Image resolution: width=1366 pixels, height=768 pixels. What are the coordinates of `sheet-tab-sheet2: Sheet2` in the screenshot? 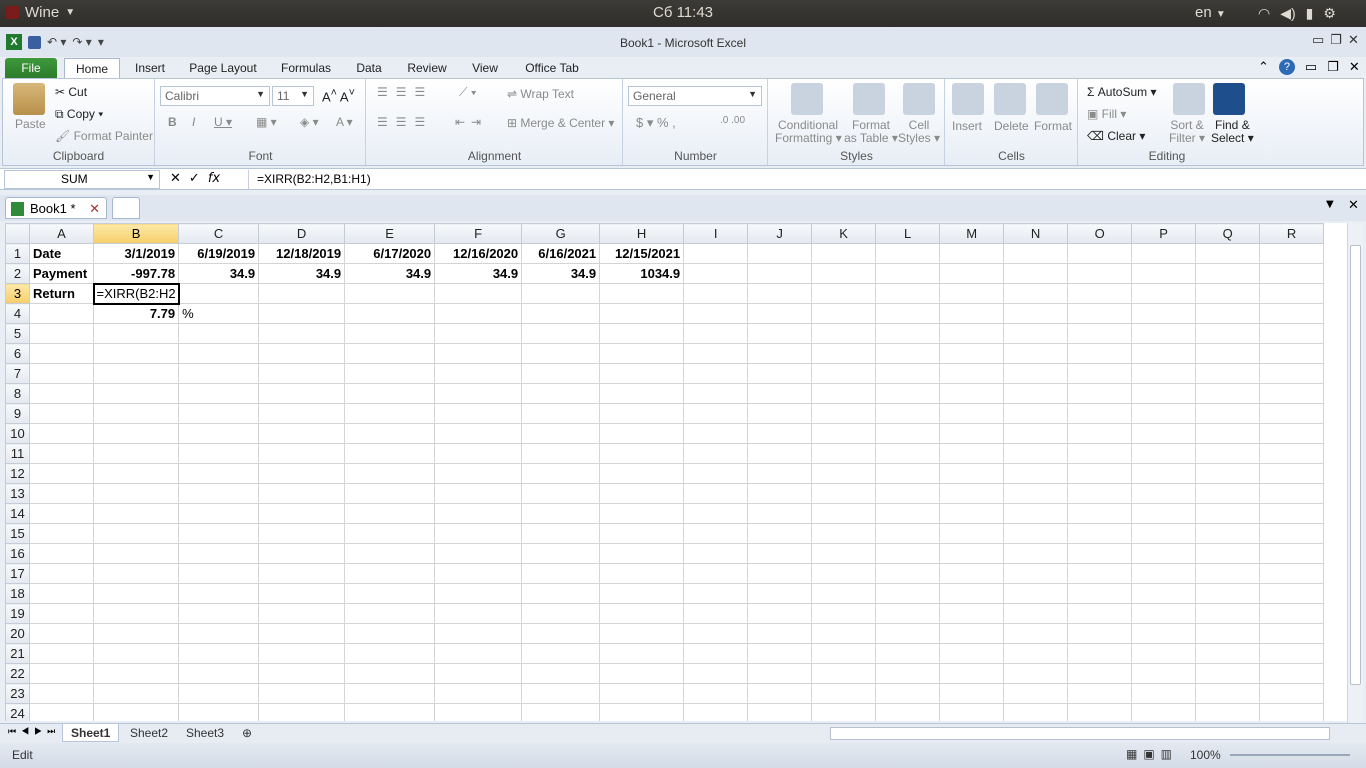 It's located at (149, 733).